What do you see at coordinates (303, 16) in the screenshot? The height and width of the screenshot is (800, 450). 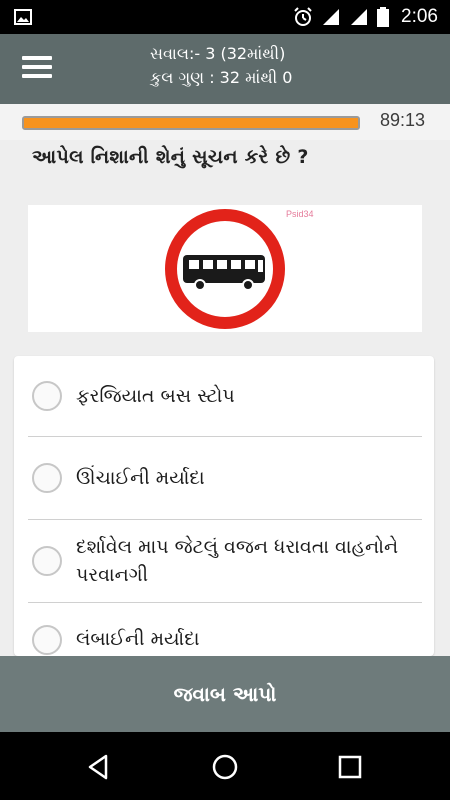 I see `alarm-icon` at bounding box center [303, 16].